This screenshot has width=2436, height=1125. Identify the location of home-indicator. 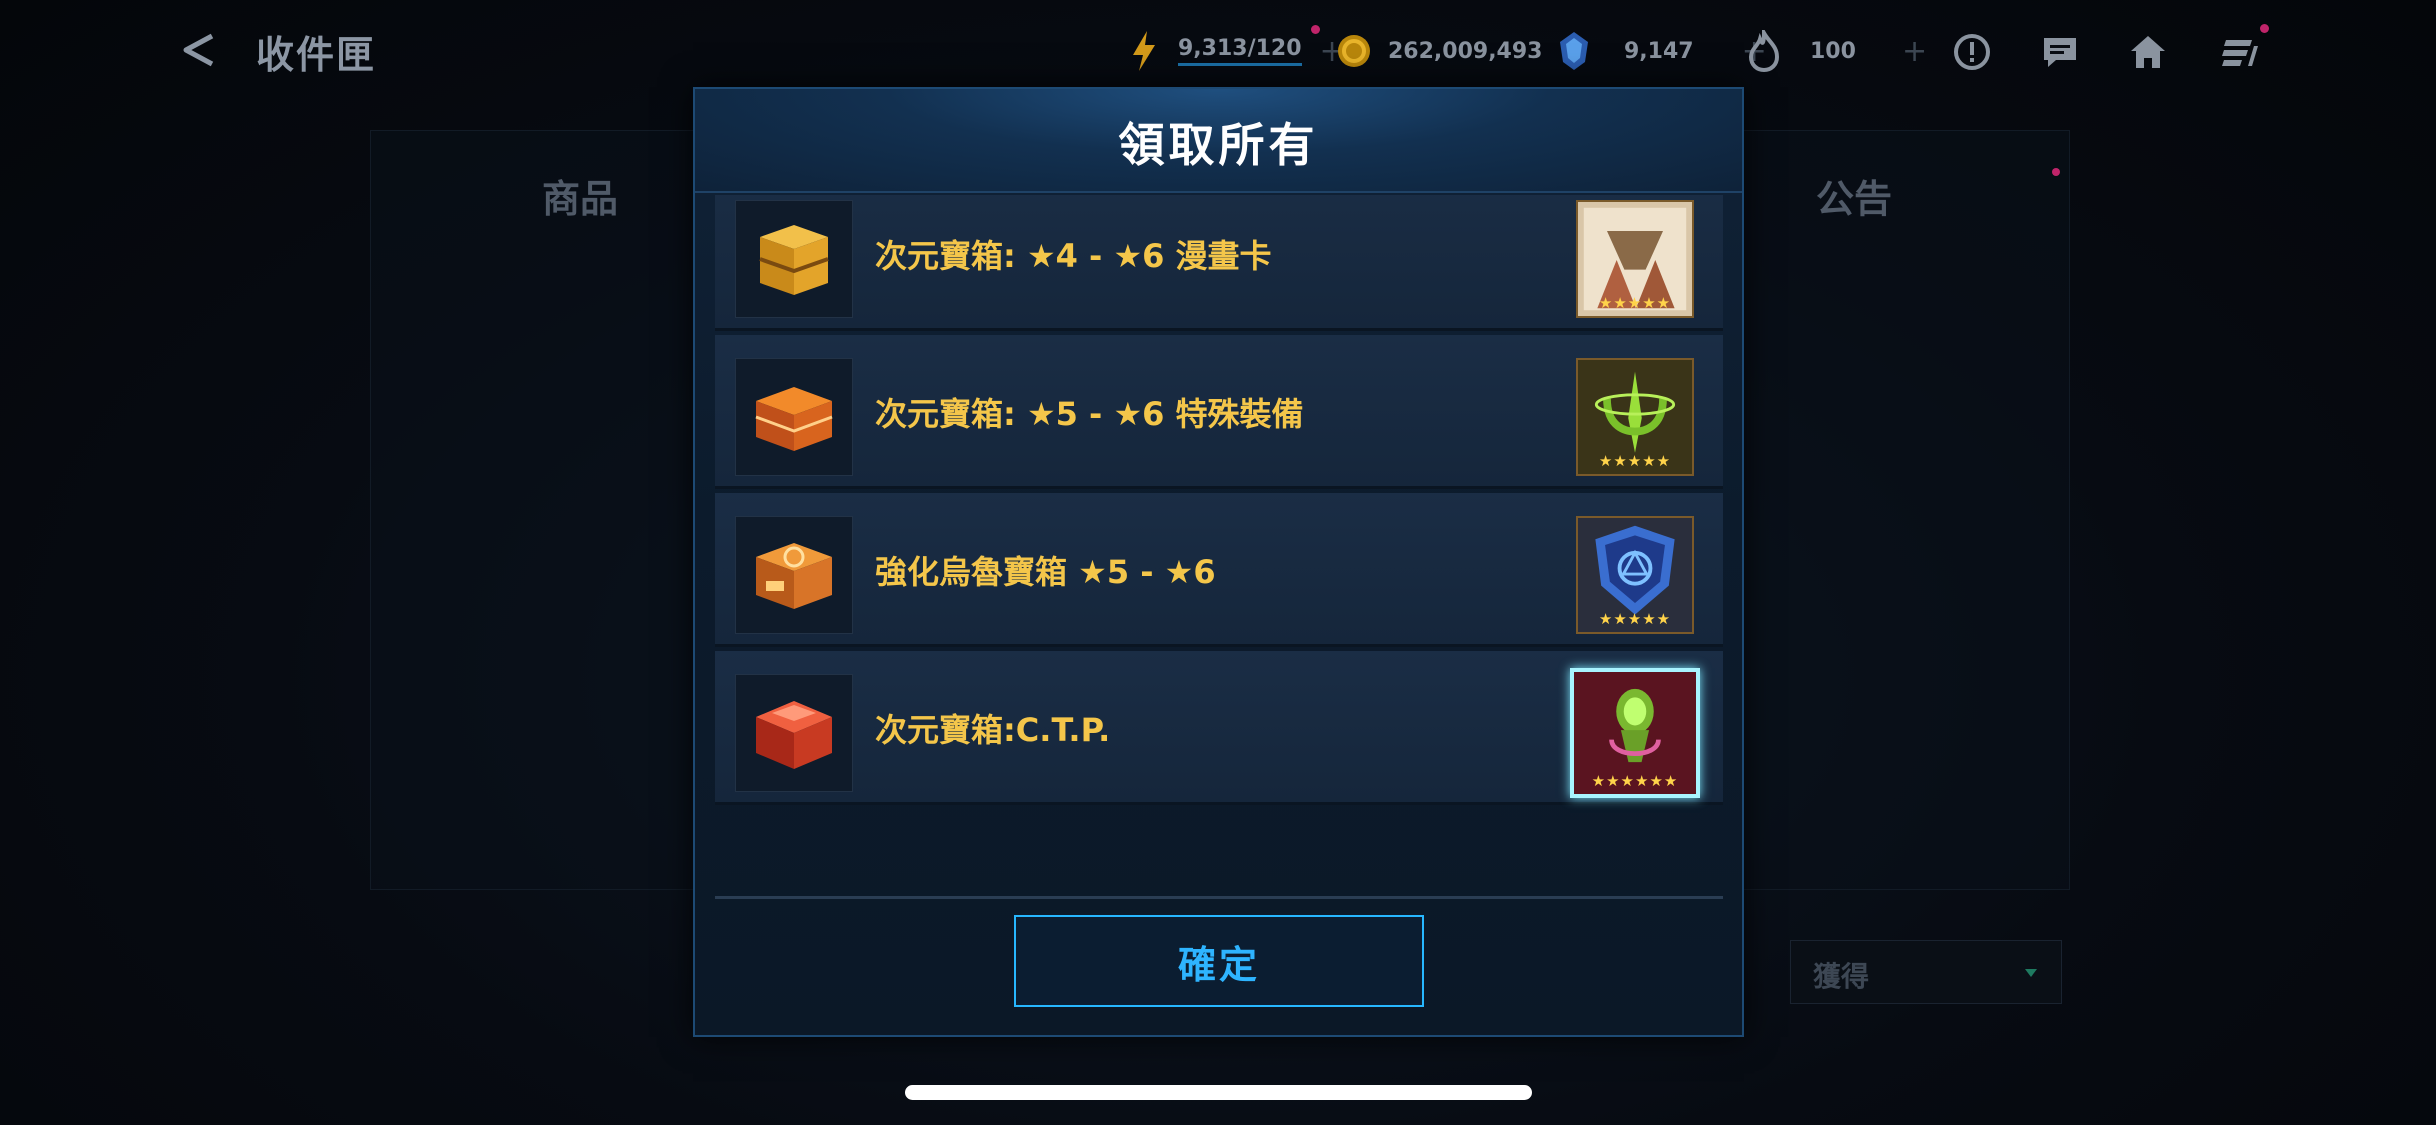
(1218, 1092).